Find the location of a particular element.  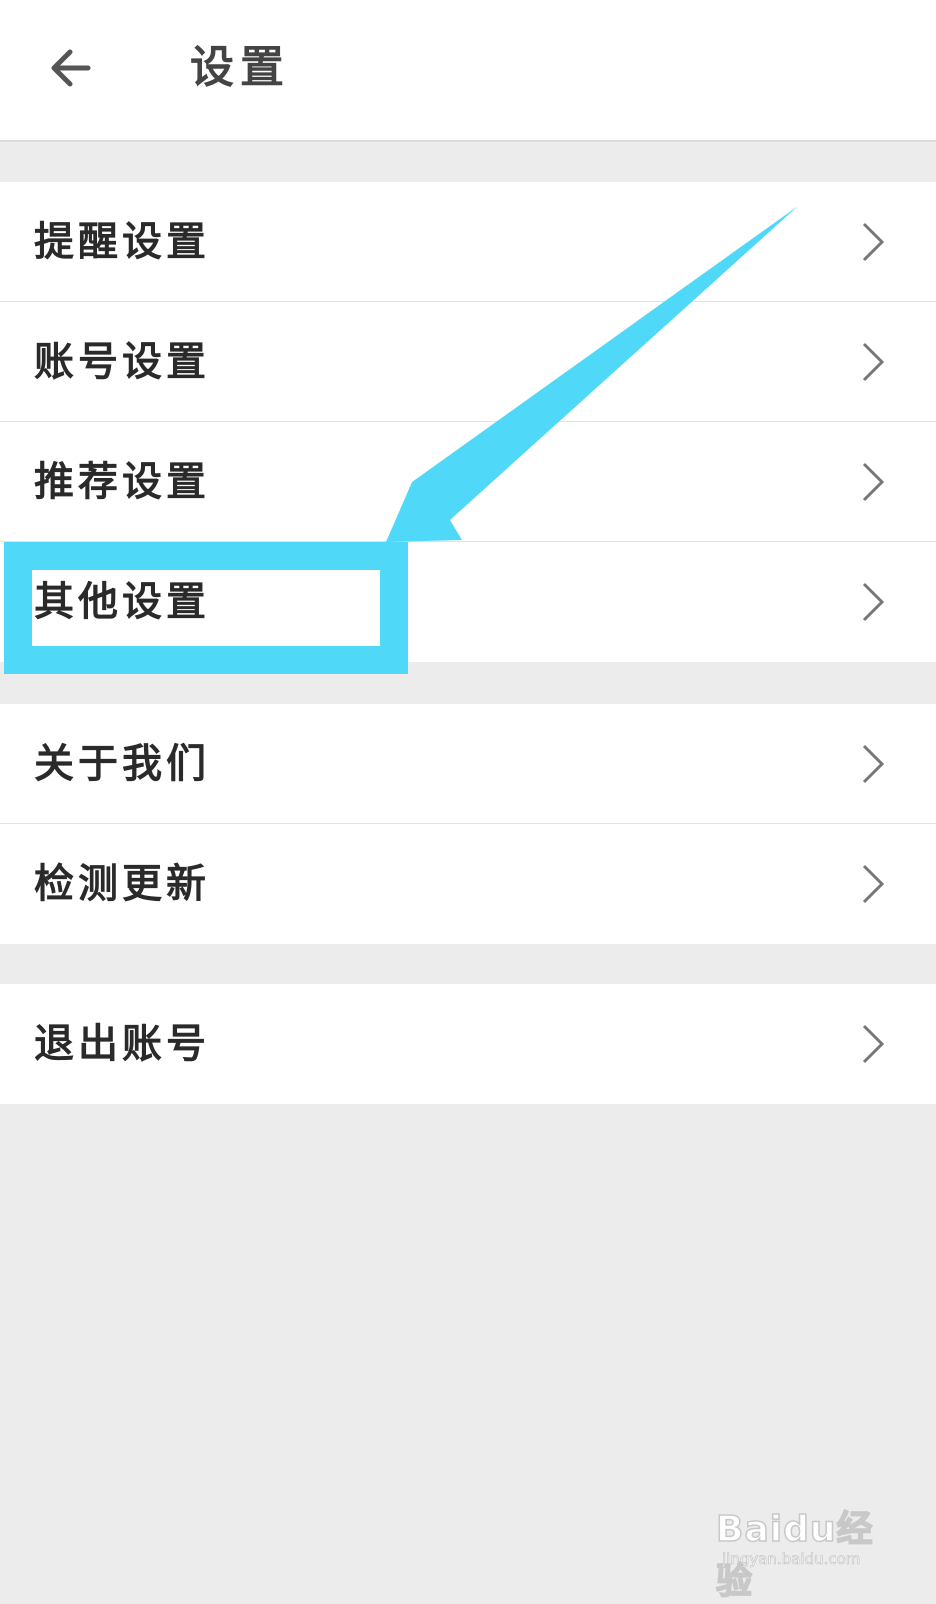

watermark-logo: Baidu经验 is located at coordinates (794, 1555).